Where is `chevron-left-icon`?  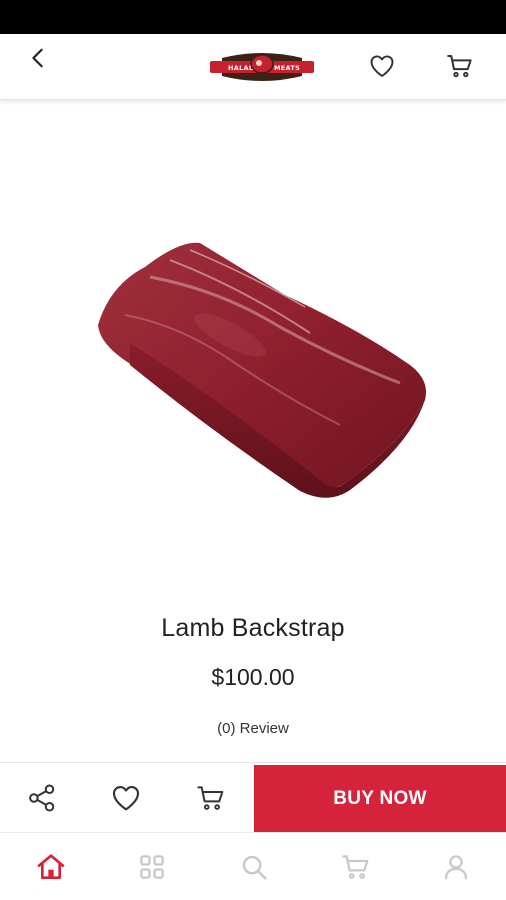 chevron-left-icon is located at coordinates (37, 58).